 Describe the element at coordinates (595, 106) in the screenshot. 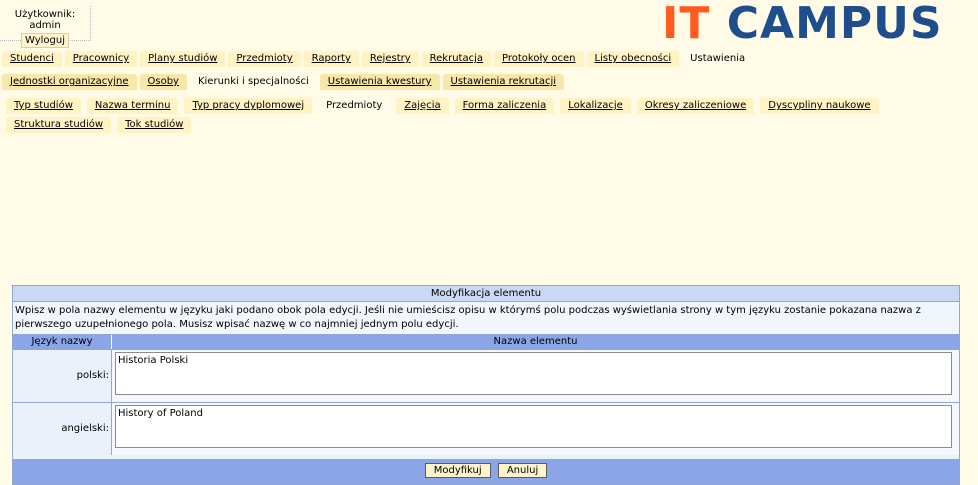

I see `sectiontab-lokalizacje: Lokalizacje` at that location.